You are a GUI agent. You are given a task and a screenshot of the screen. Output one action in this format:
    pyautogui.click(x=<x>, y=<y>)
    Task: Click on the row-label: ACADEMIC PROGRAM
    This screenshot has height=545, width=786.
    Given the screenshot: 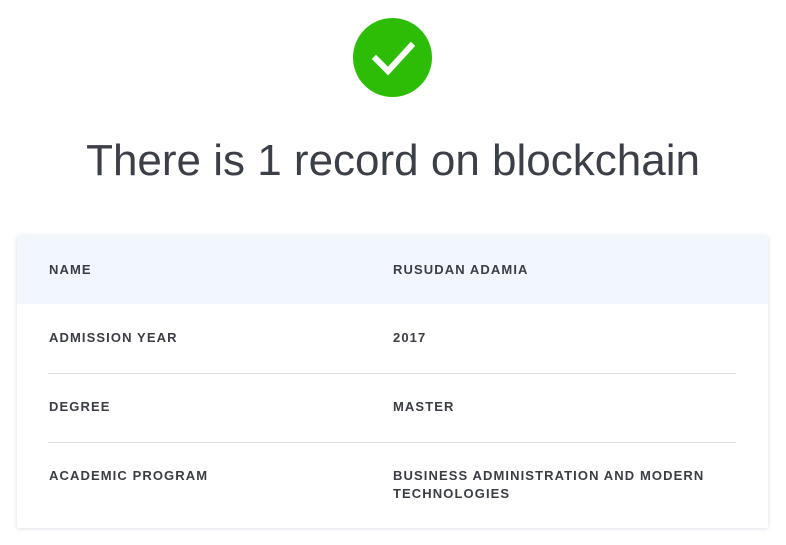 What is the action you would take?
    pyautogui.click(x=129, y=475)
    